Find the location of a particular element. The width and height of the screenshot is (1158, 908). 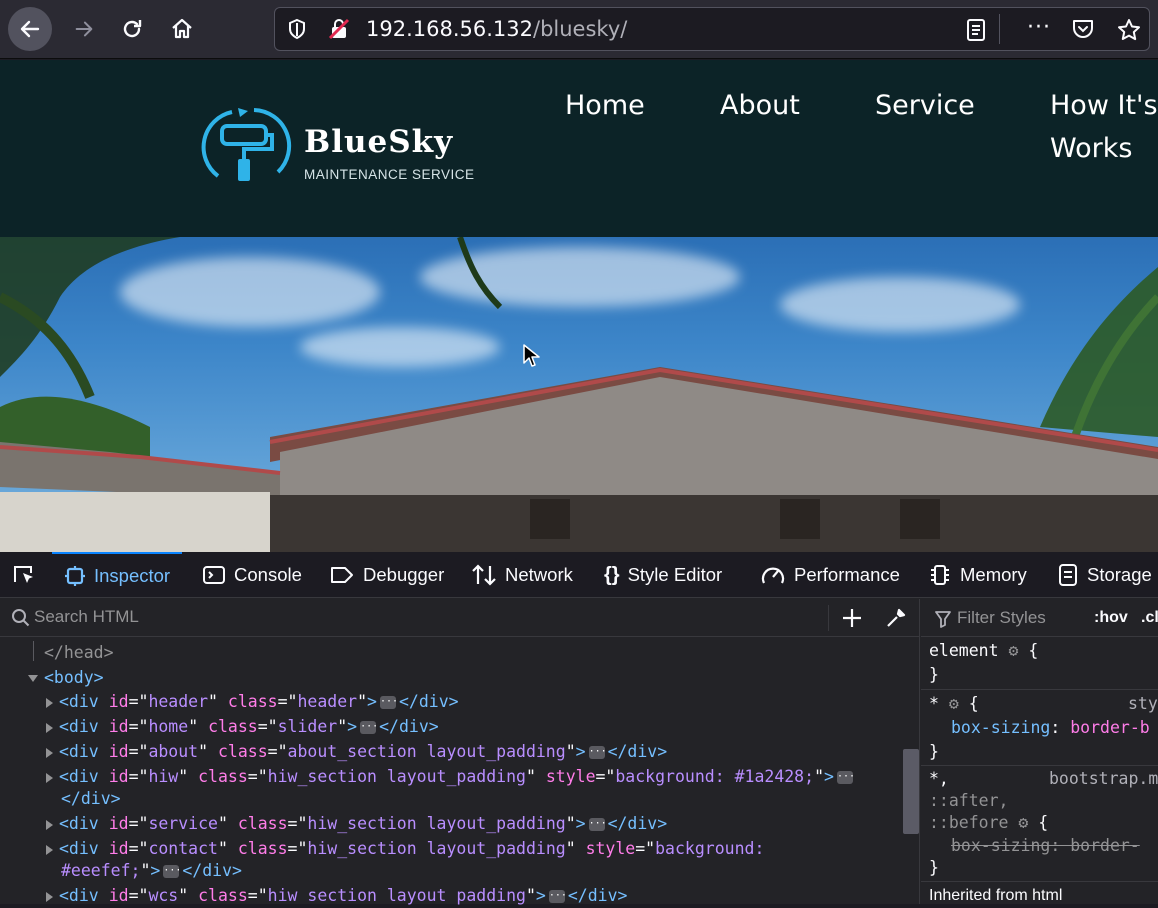

filter-styles-bar: Filter Styles :hov .cl is located at coordinates (1039, 618).